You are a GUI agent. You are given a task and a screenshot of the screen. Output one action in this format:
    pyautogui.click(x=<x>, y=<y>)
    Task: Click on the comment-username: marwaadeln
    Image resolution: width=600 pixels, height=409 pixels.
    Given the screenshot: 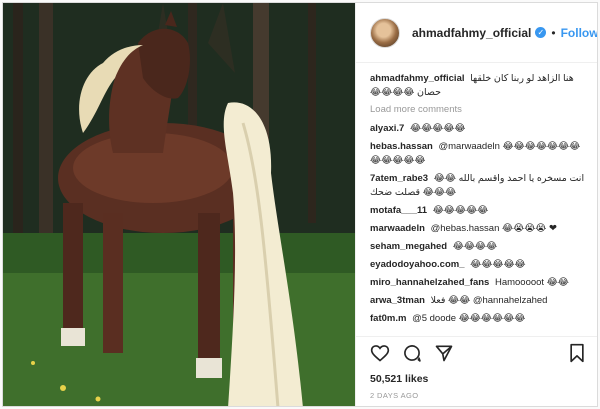 What is the action you would take?
    pyautogui.click(x=397, y=228)
    